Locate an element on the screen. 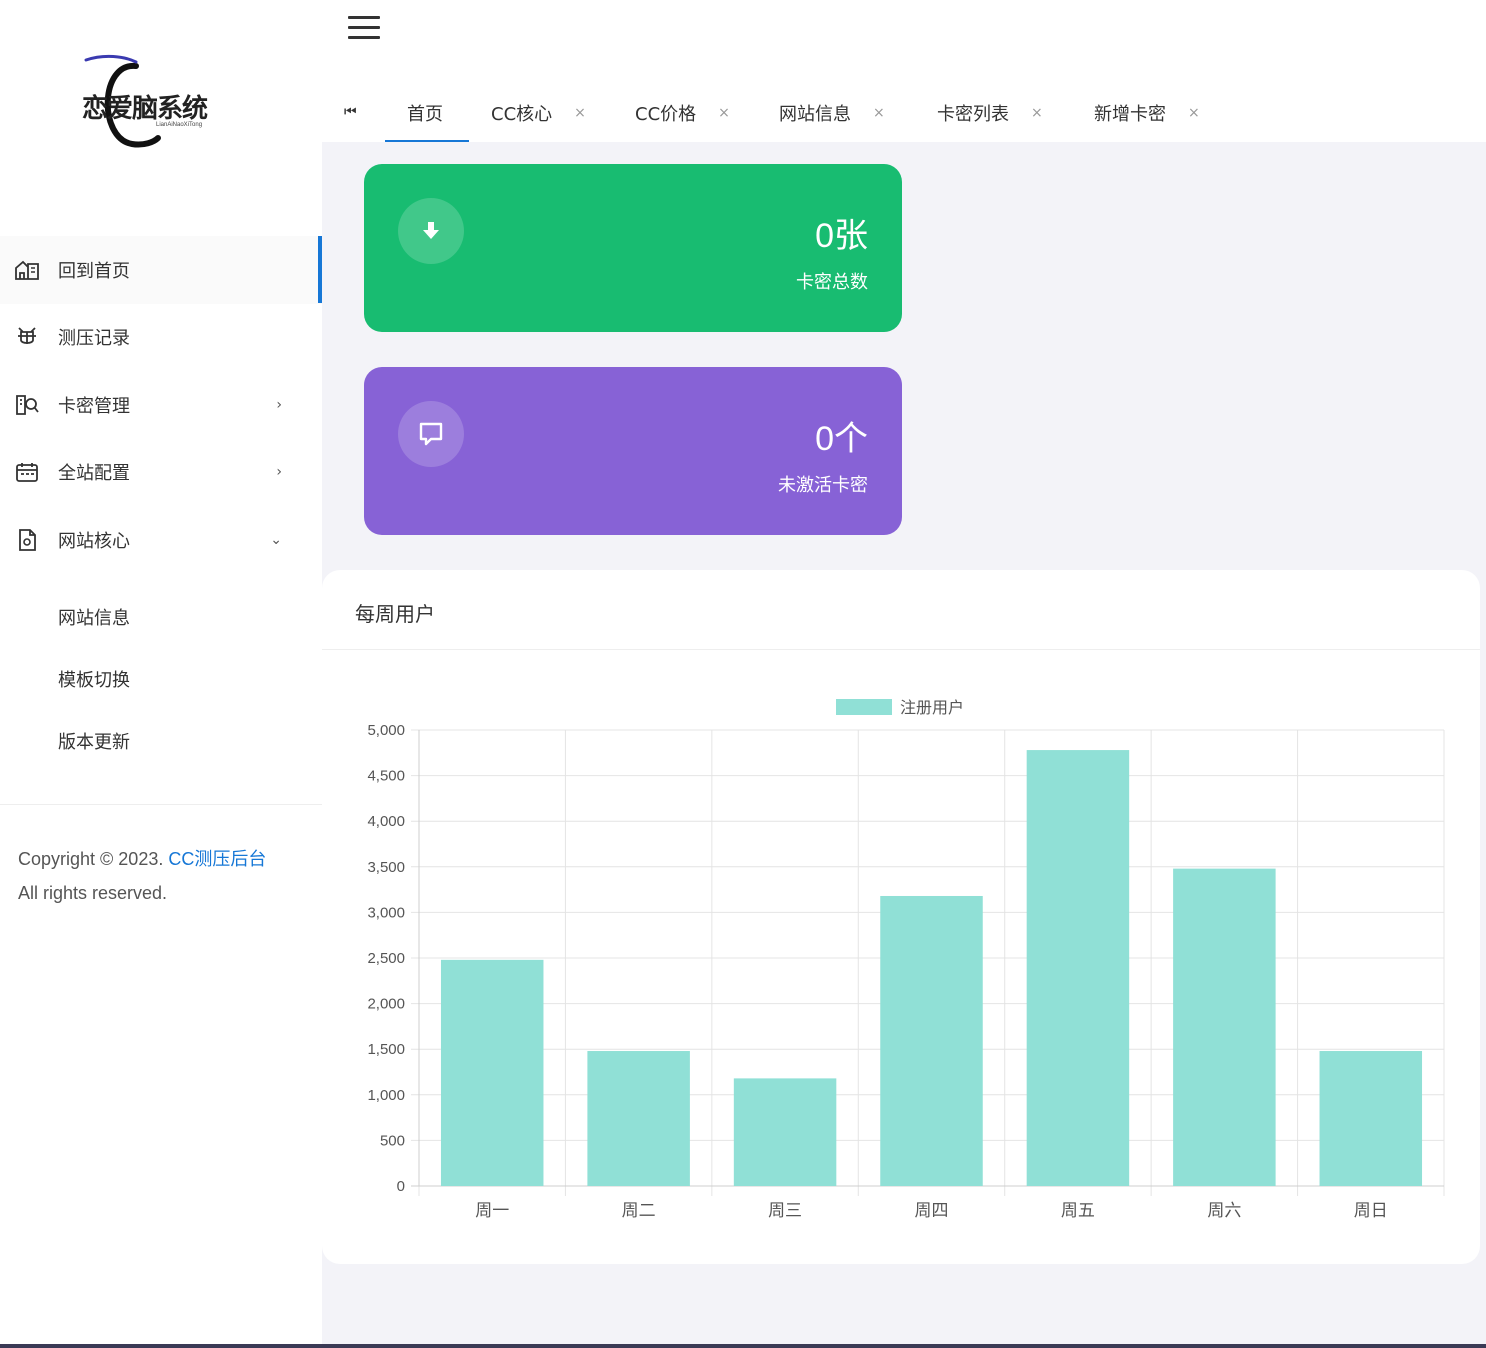 Image resolution: width=1486 pixels, height=1348 pixels. copyright-prefix: Copyright © 2023. is located at coordinates (93, 859).